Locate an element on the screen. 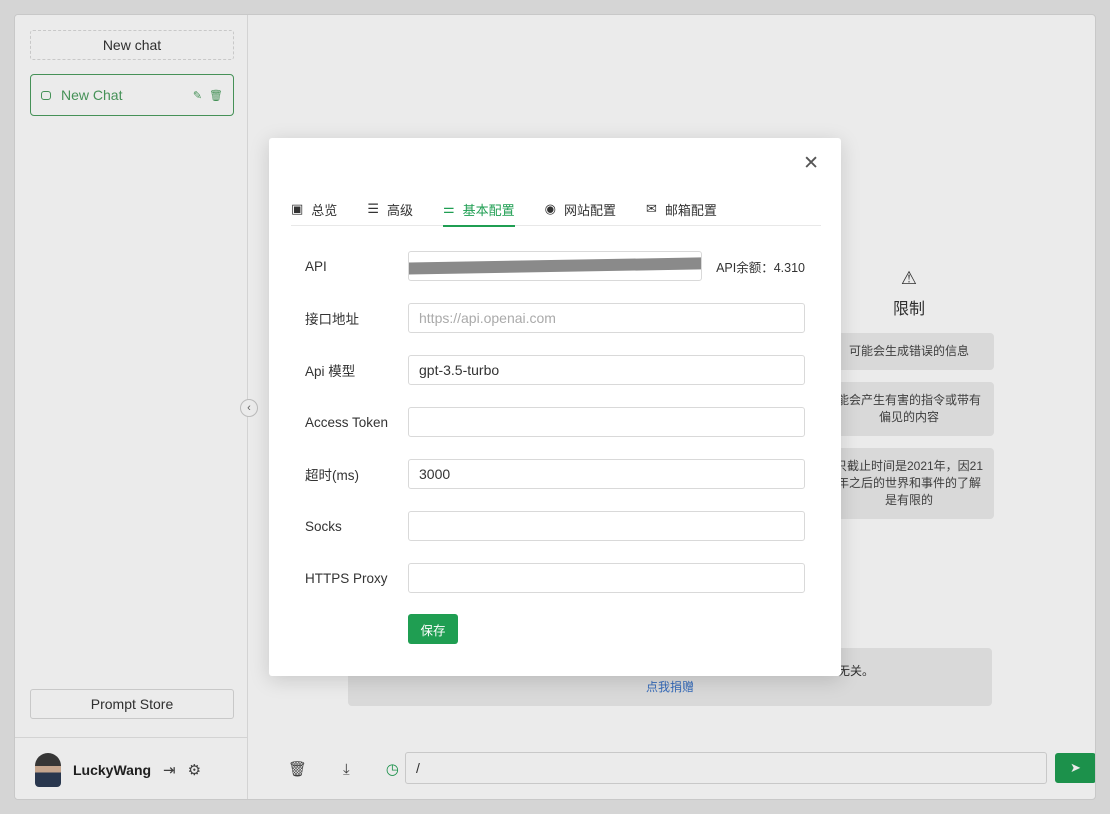  timeout-row: 超时(ms) 3000 is located at coordinates (555, 474).